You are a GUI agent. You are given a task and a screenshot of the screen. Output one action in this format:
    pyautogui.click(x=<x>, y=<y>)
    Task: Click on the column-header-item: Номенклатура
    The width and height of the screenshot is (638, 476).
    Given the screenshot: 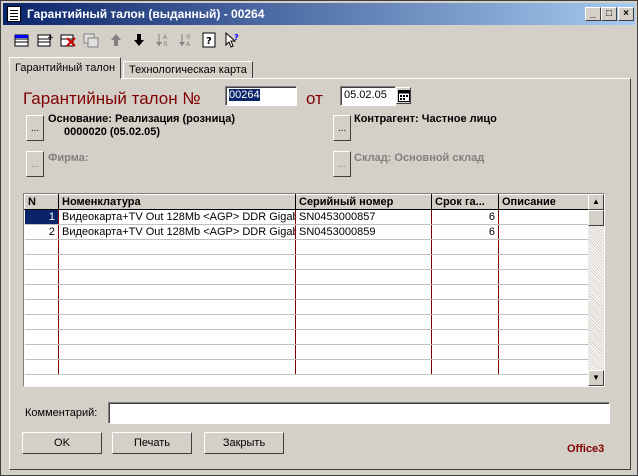 What is the action you would take?
    pyautogui.click(x=177, y=202)
    